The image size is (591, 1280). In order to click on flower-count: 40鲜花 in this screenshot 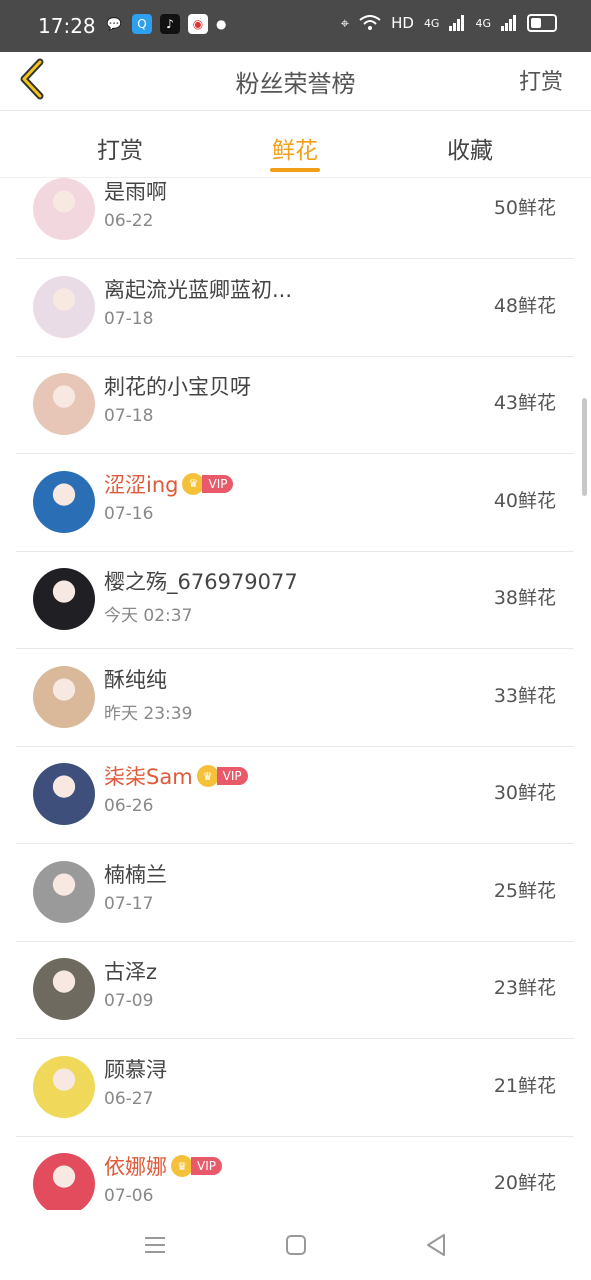, I will do `click(524, 500)`.